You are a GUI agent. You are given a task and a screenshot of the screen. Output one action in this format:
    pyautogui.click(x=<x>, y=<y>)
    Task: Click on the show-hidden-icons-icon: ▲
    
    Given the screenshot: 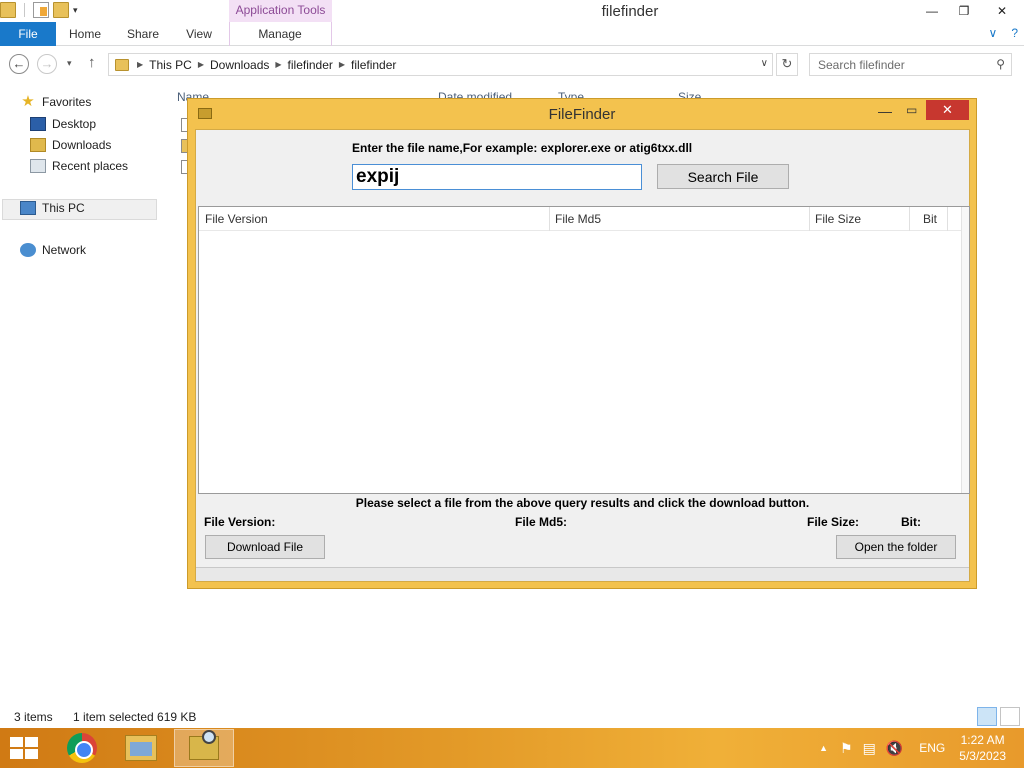 What is the action you would take?
    pyautogui.click(x=823, y=748)
    